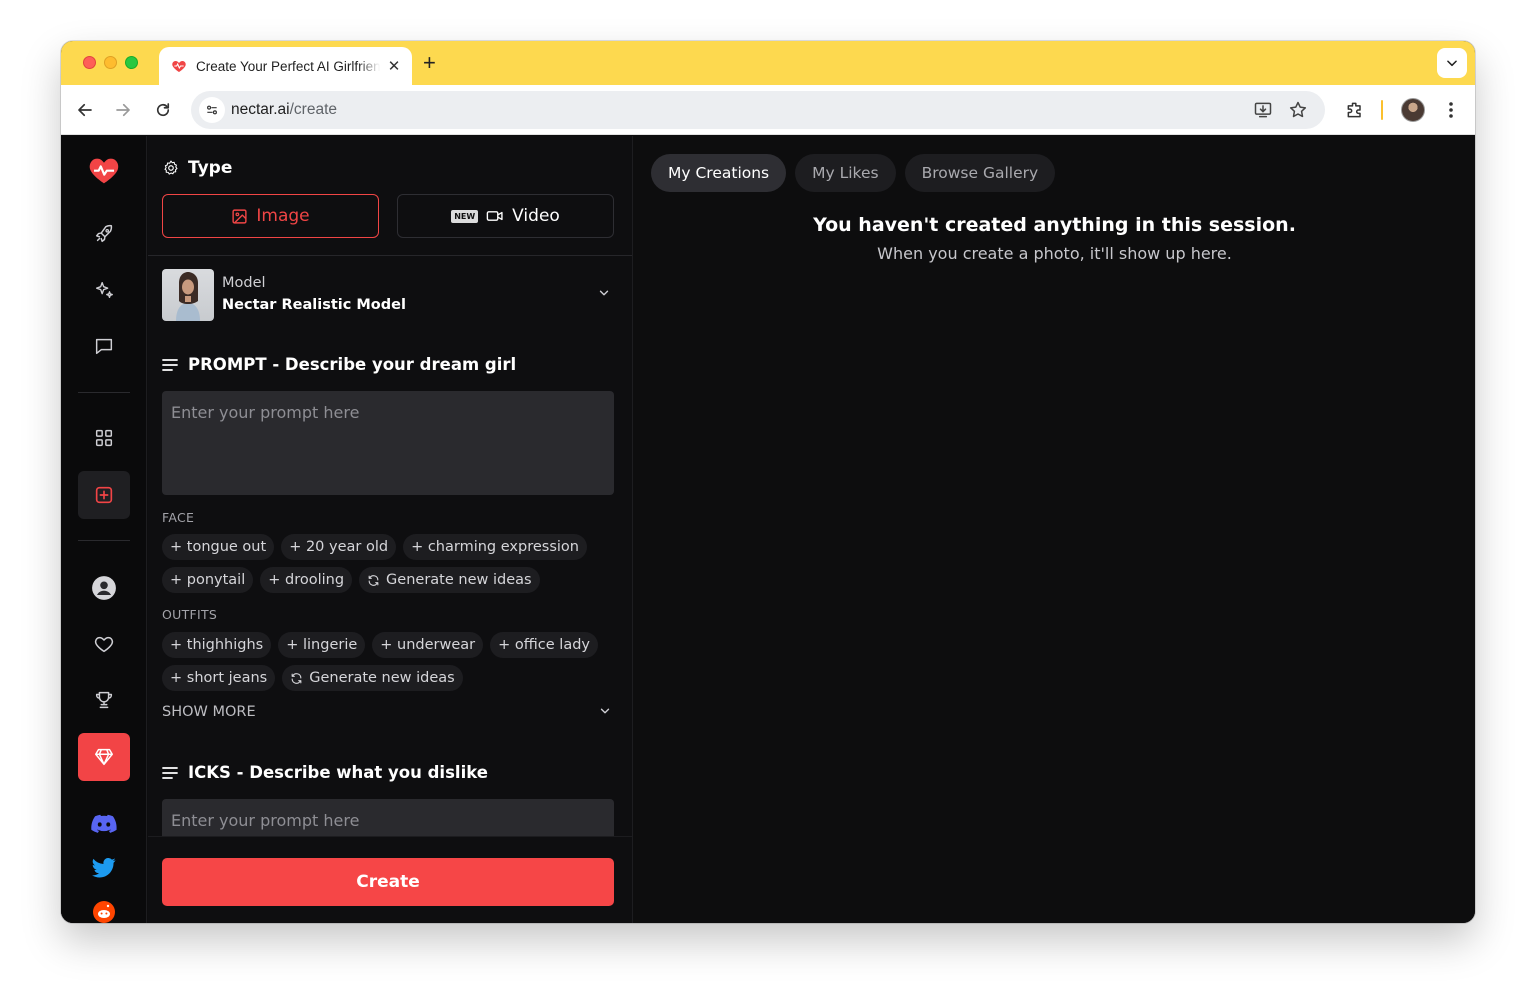 The width and height of the screenshot is (1536, 1004). I want to click on face-chip: + drooling, so click(306, 580).